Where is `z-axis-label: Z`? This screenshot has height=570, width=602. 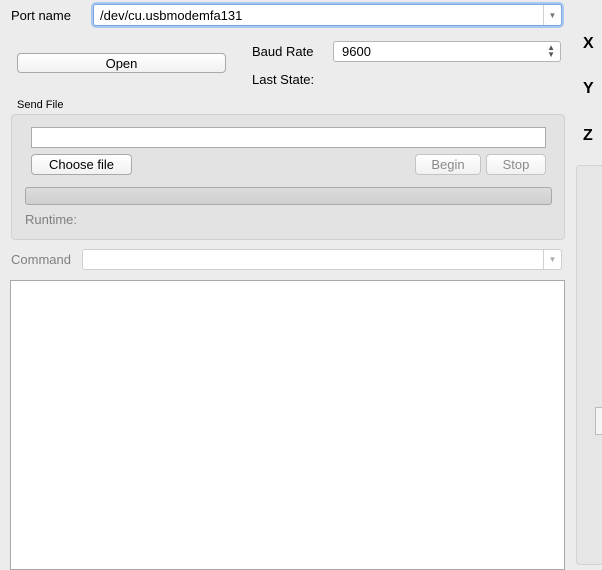
z-axis-label: Z is located at coordinates (588, 135).